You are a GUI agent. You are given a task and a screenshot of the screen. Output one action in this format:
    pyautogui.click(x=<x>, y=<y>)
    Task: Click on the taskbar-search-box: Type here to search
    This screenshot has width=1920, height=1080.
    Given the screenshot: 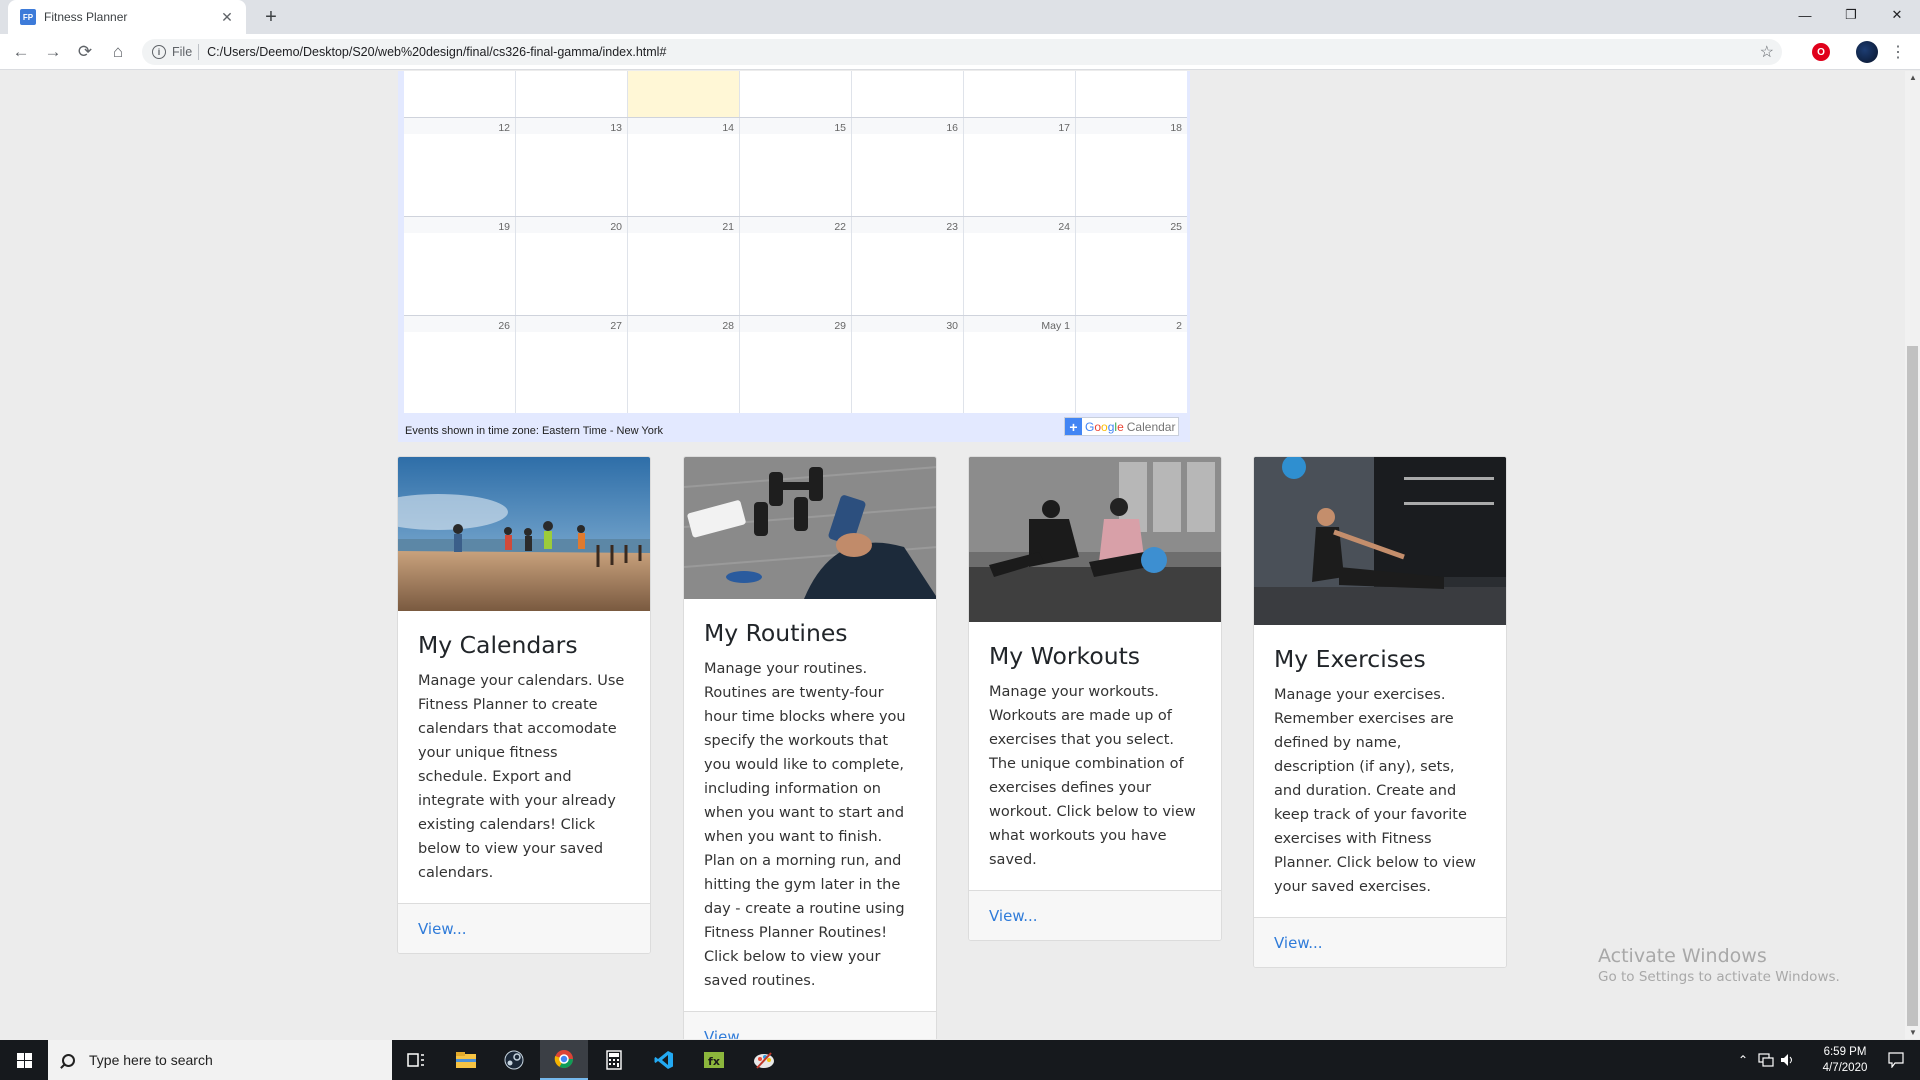 What is the action you would take?
    pyautogui.click(x=220, y=1060)
    